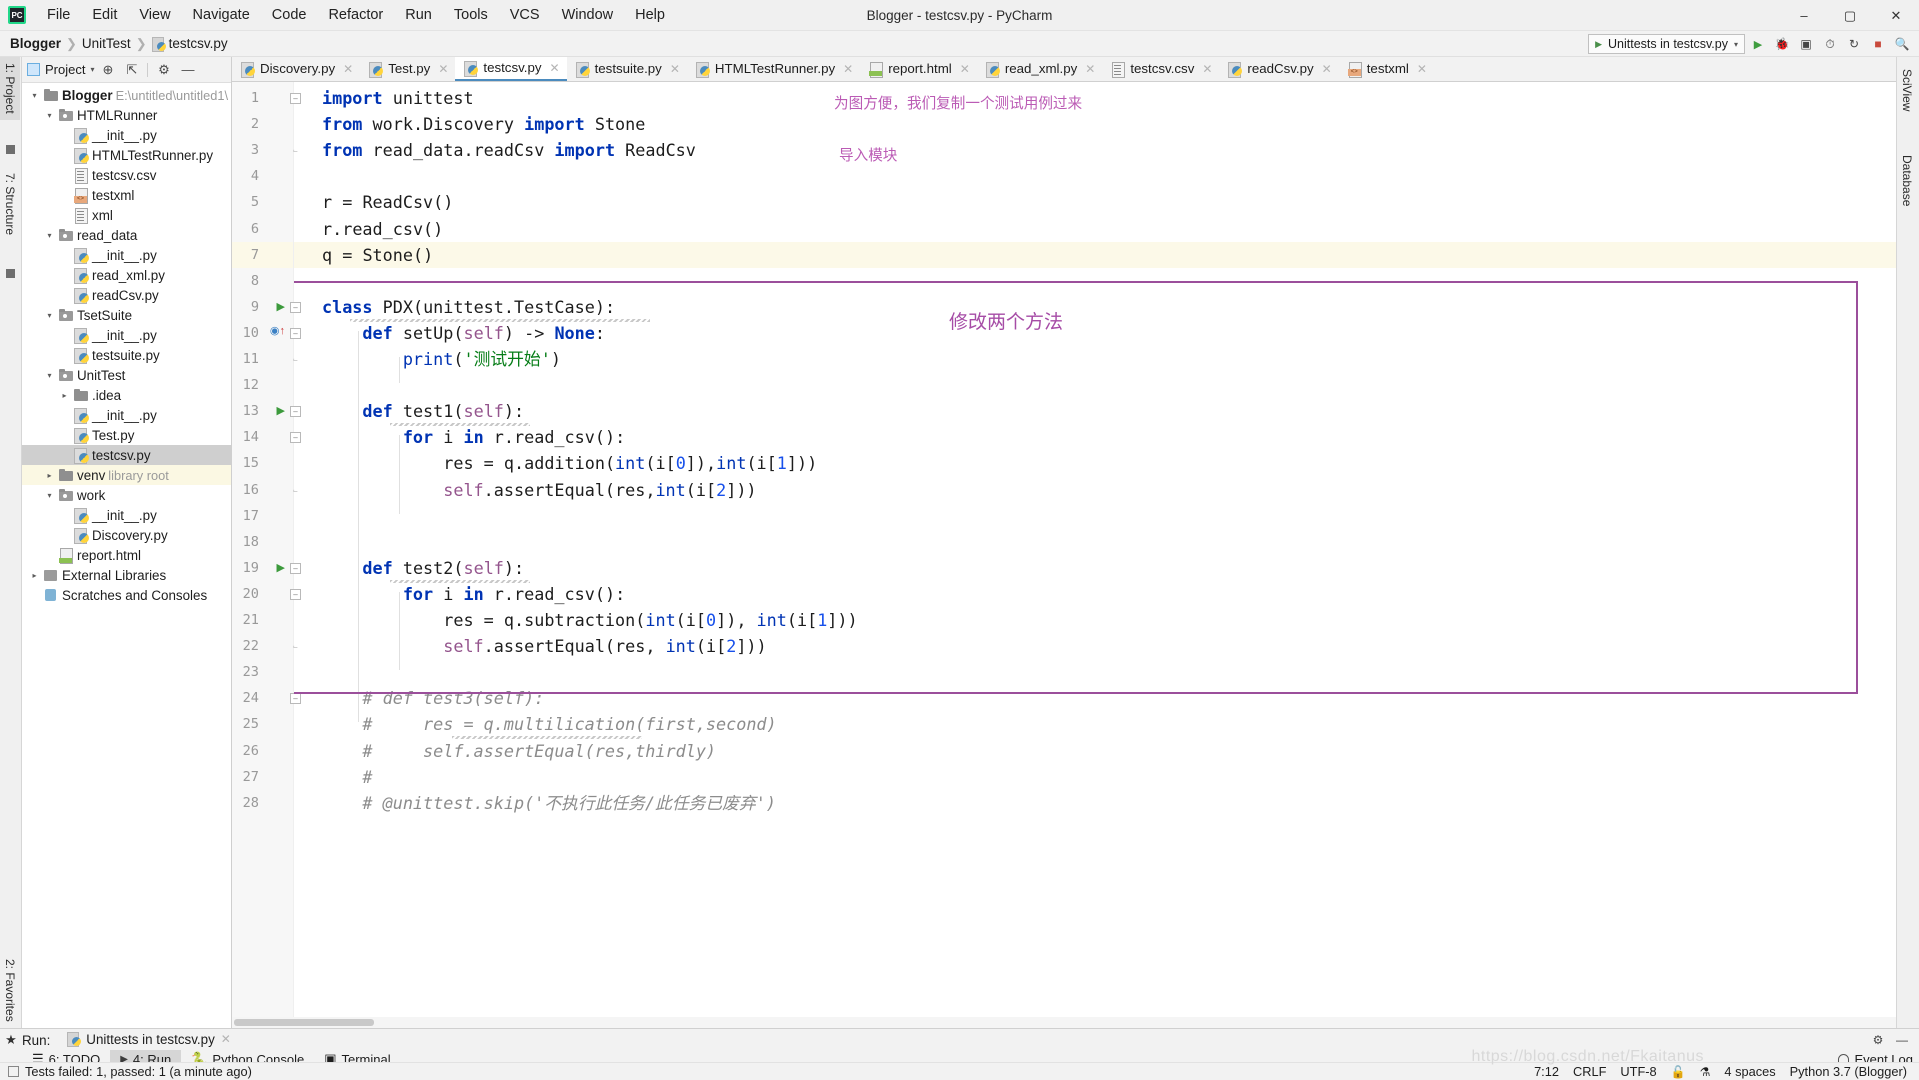  Describe the element at coordinates (1638, 1071) in the screenshot. I see `file-encoding: UTF-8` at that location.